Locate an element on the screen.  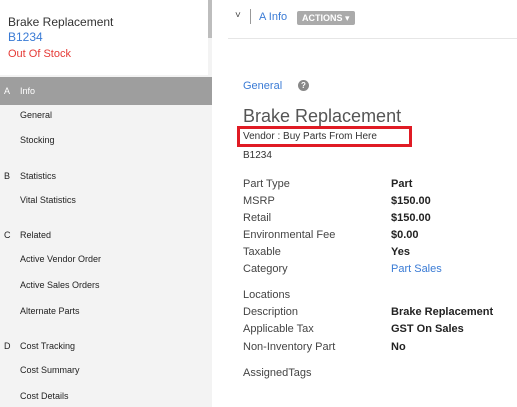
field-label-applicable-tax: Applicable Tax is located at coordinates (278, 329).